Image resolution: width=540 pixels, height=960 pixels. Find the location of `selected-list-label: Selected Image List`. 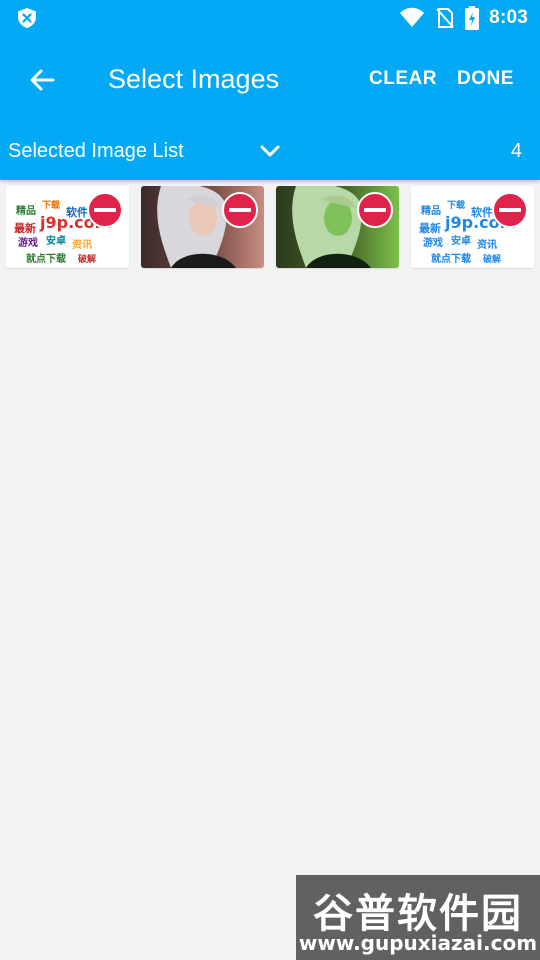

selected-list-label: Selected Image List is located at coordinates (96, 151).